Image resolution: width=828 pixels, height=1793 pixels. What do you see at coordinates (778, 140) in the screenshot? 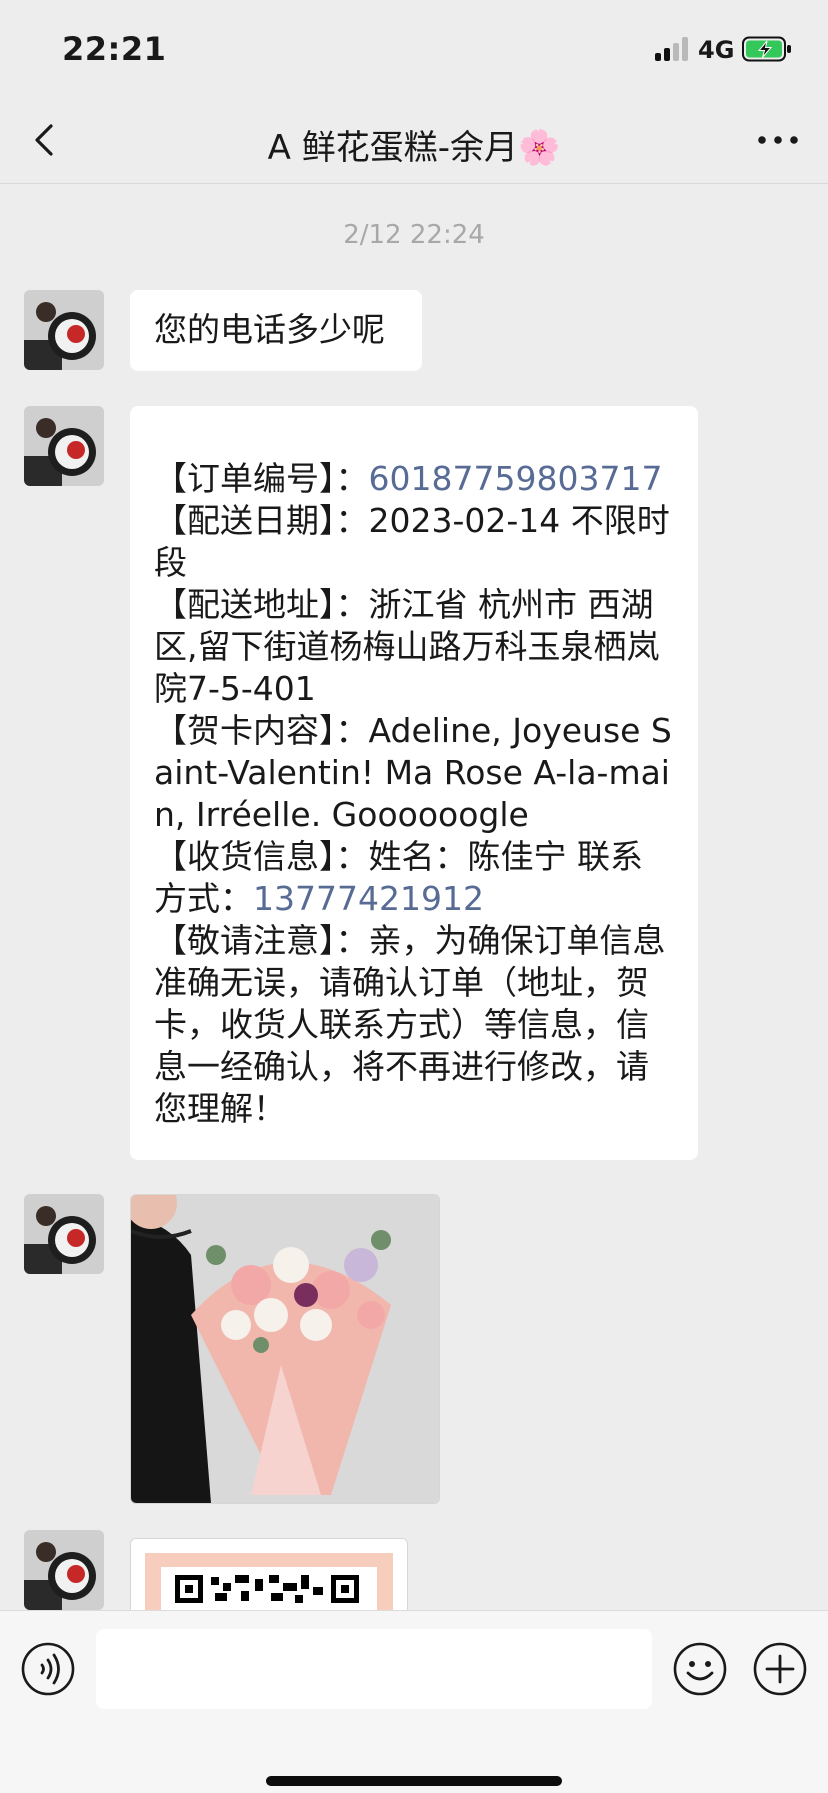
I see `more-options-button` at bounding box center [778, 140].